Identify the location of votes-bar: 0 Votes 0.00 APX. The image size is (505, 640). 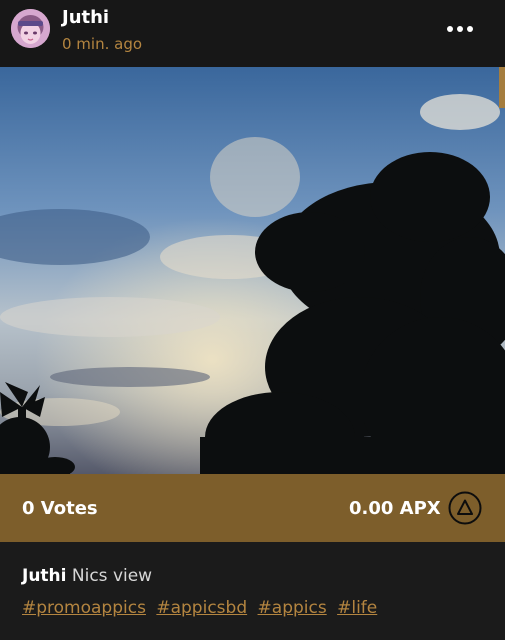
(252, 508).